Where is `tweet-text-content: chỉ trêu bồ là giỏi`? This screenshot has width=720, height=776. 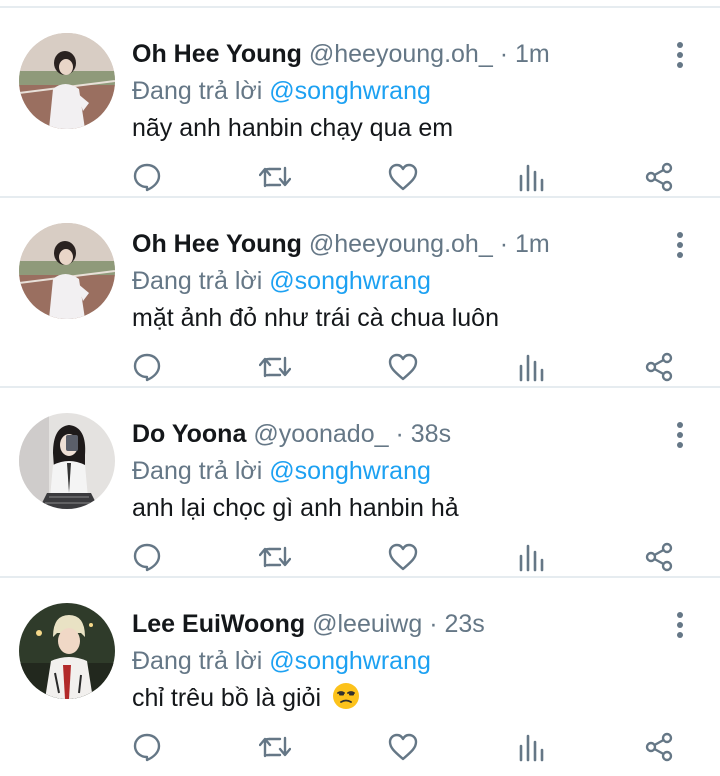
tweet-text-content: chỉ trêu bồ là giỏi is located at coordinates (227, 698).